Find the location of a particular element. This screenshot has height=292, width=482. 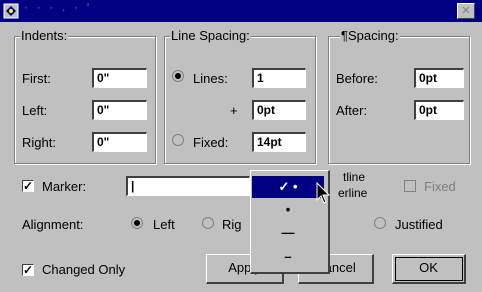

left-label: Left: is located at coordinates (35, 110).